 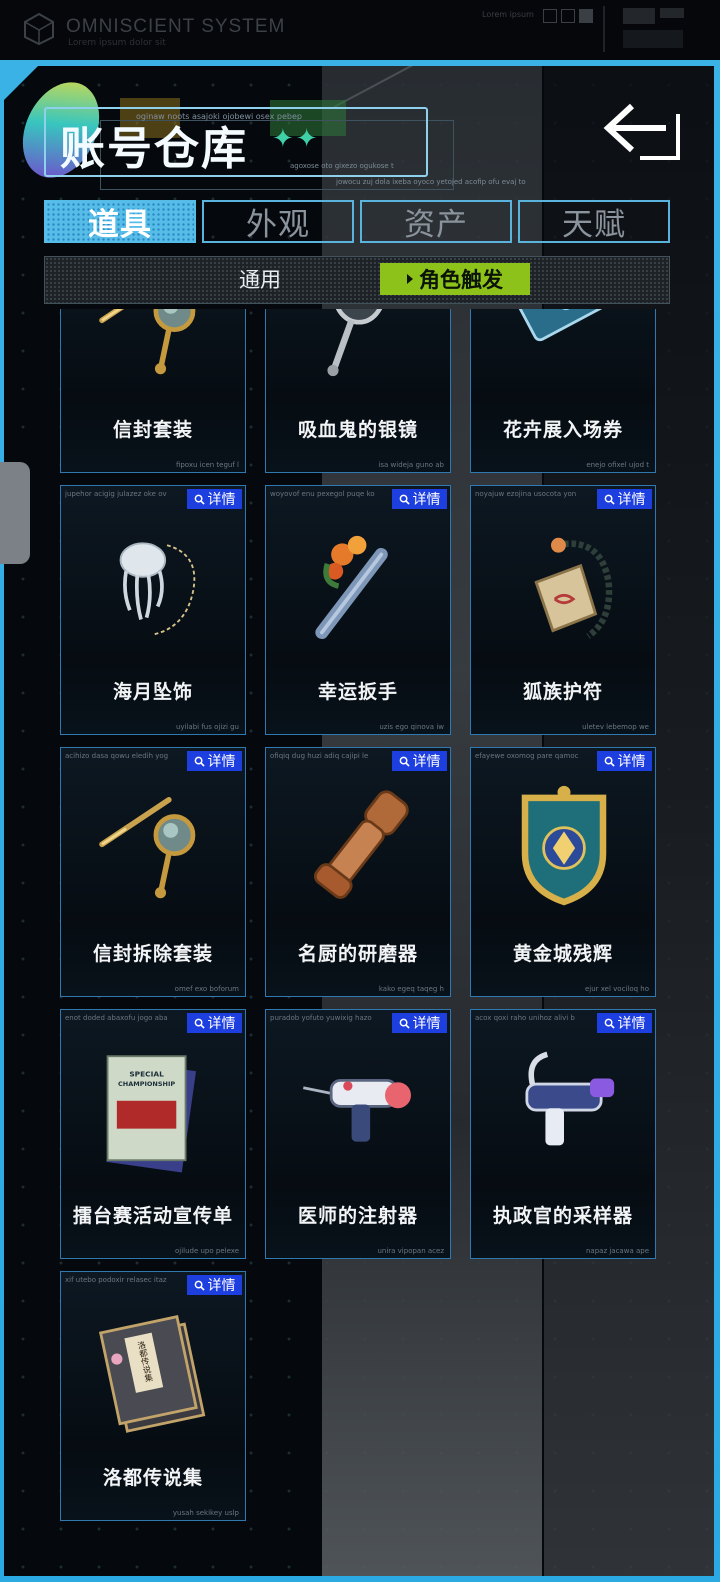 I want to click on item-card: 信封套装 fipoxu icen teguf l, so click(x=153, y=391).